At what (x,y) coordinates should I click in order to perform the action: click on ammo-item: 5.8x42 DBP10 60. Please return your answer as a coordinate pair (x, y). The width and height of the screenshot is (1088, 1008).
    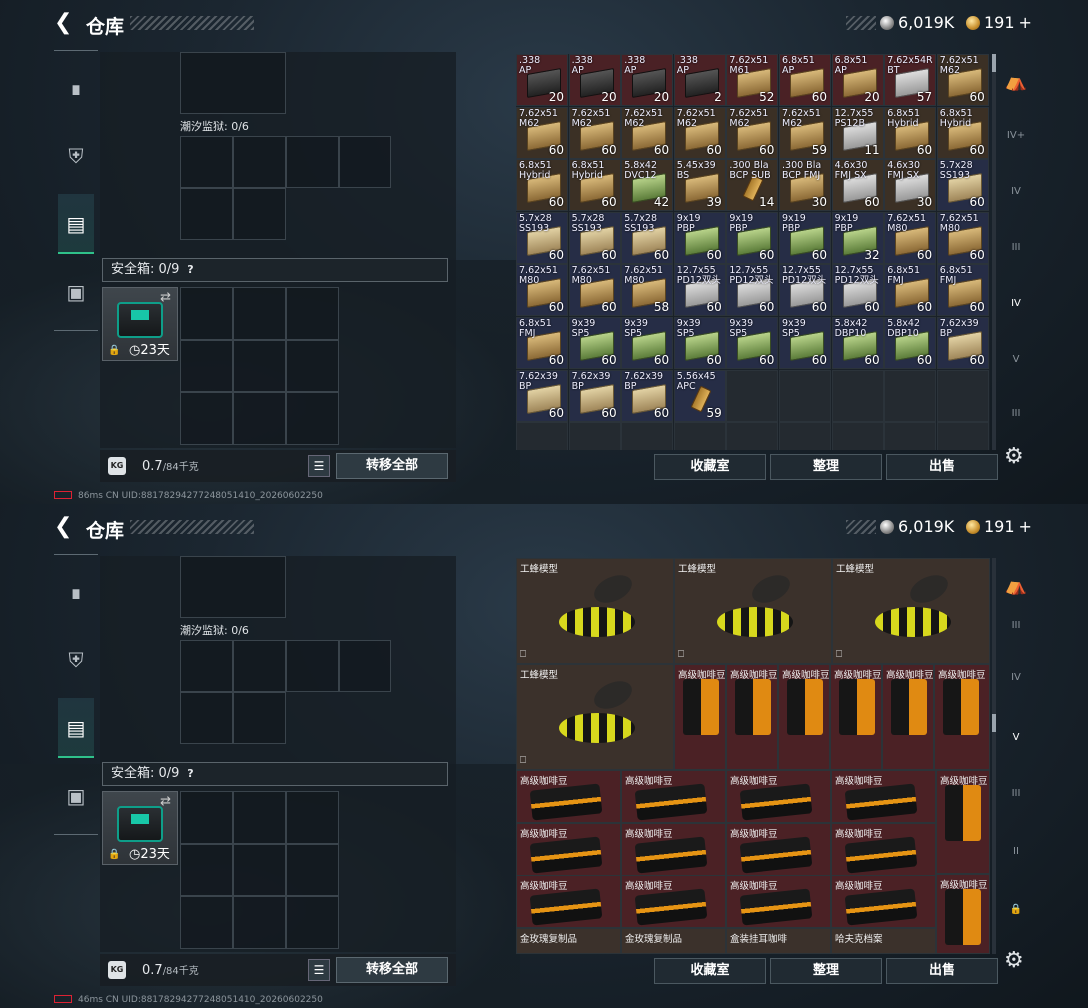
    Looking at the image, I should click on (910, 343).